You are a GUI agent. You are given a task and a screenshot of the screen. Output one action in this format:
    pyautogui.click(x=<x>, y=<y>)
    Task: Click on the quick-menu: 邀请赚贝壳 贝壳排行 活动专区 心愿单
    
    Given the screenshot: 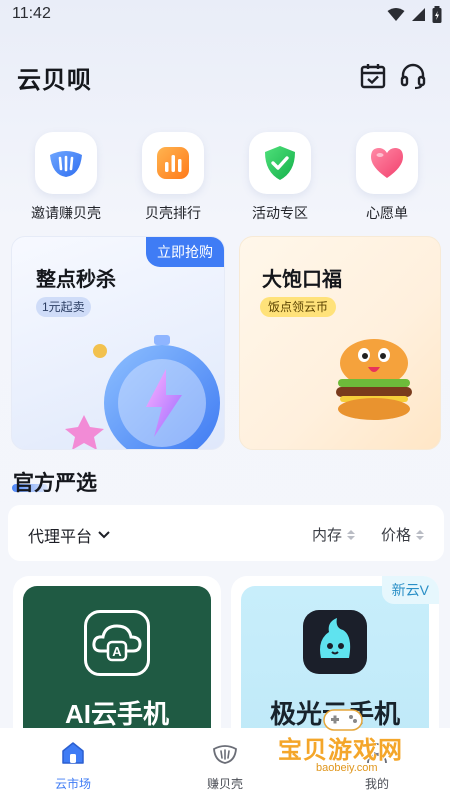 What is the action you would take?
    pyautogui.click(x=225, y=178)
    